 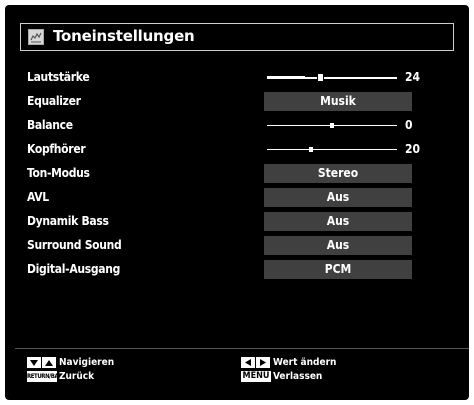 What do you see at coordinates (68, 221) in the screenshot?
I see `setting-label: Dynamik Bass` at bounding box center [68, 221].